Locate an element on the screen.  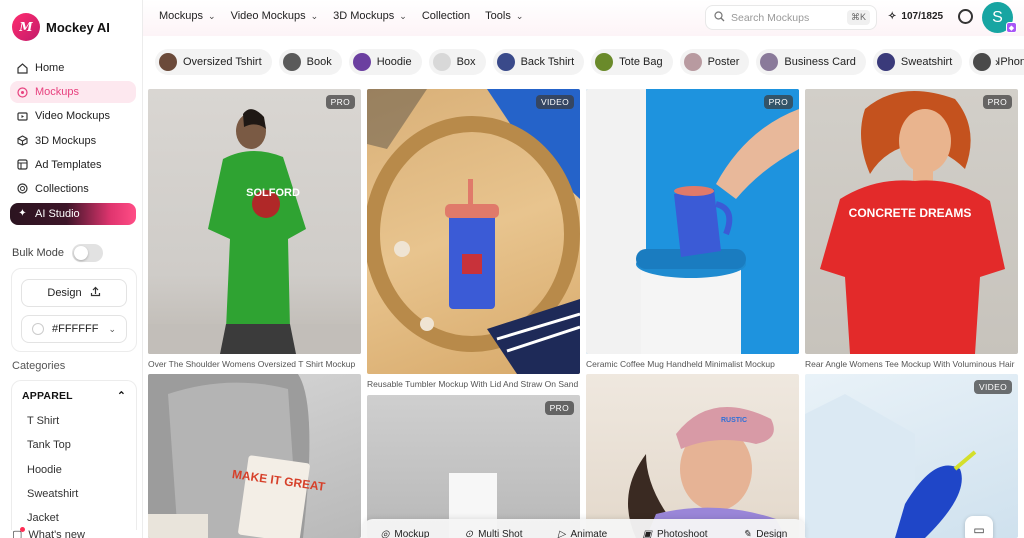
bottom-action-label: Animate is located at coordinates (589, 533).